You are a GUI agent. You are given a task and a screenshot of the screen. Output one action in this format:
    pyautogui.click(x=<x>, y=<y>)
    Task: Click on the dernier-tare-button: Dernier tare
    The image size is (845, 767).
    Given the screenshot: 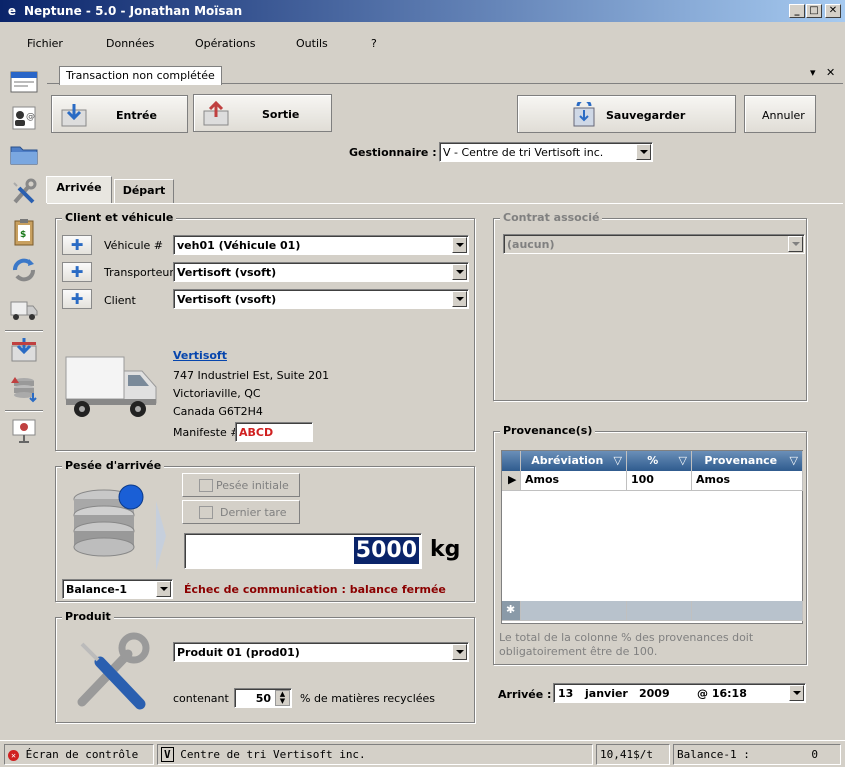 What is the action you would take?
    pyautogui.click(x=241, y=512)
    